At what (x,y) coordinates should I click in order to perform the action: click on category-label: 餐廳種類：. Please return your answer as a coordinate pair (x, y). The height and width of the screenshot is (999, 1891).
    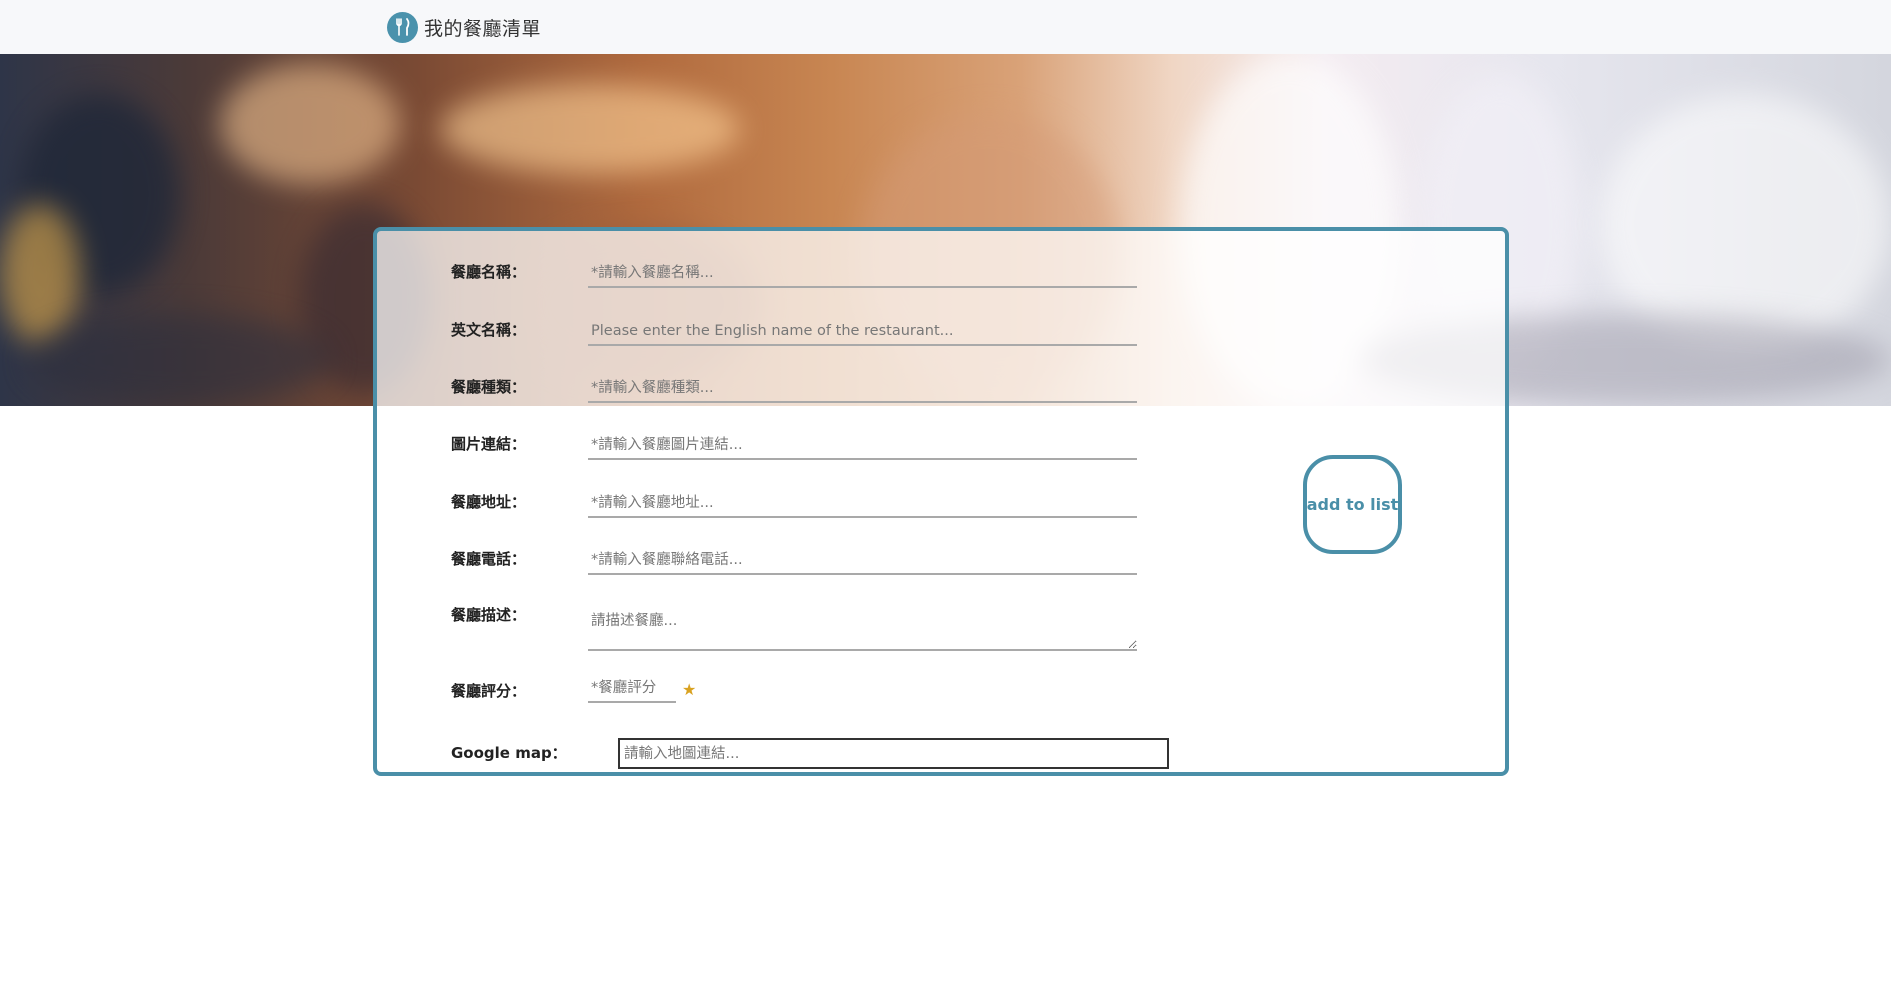
    Looking at the image, I should click on (489, 387).